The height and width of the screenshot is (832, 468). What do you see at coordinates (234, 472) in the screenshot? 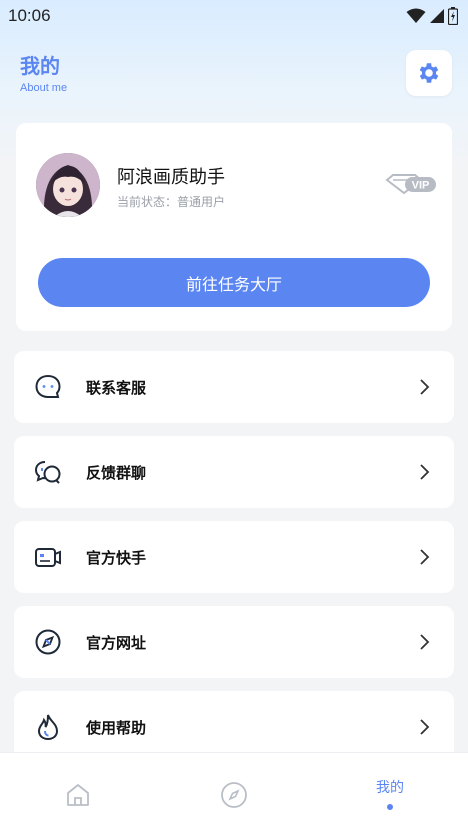
I see `menu-item-feedback-group: 反馈群聊` at bounding box center [234, 472].